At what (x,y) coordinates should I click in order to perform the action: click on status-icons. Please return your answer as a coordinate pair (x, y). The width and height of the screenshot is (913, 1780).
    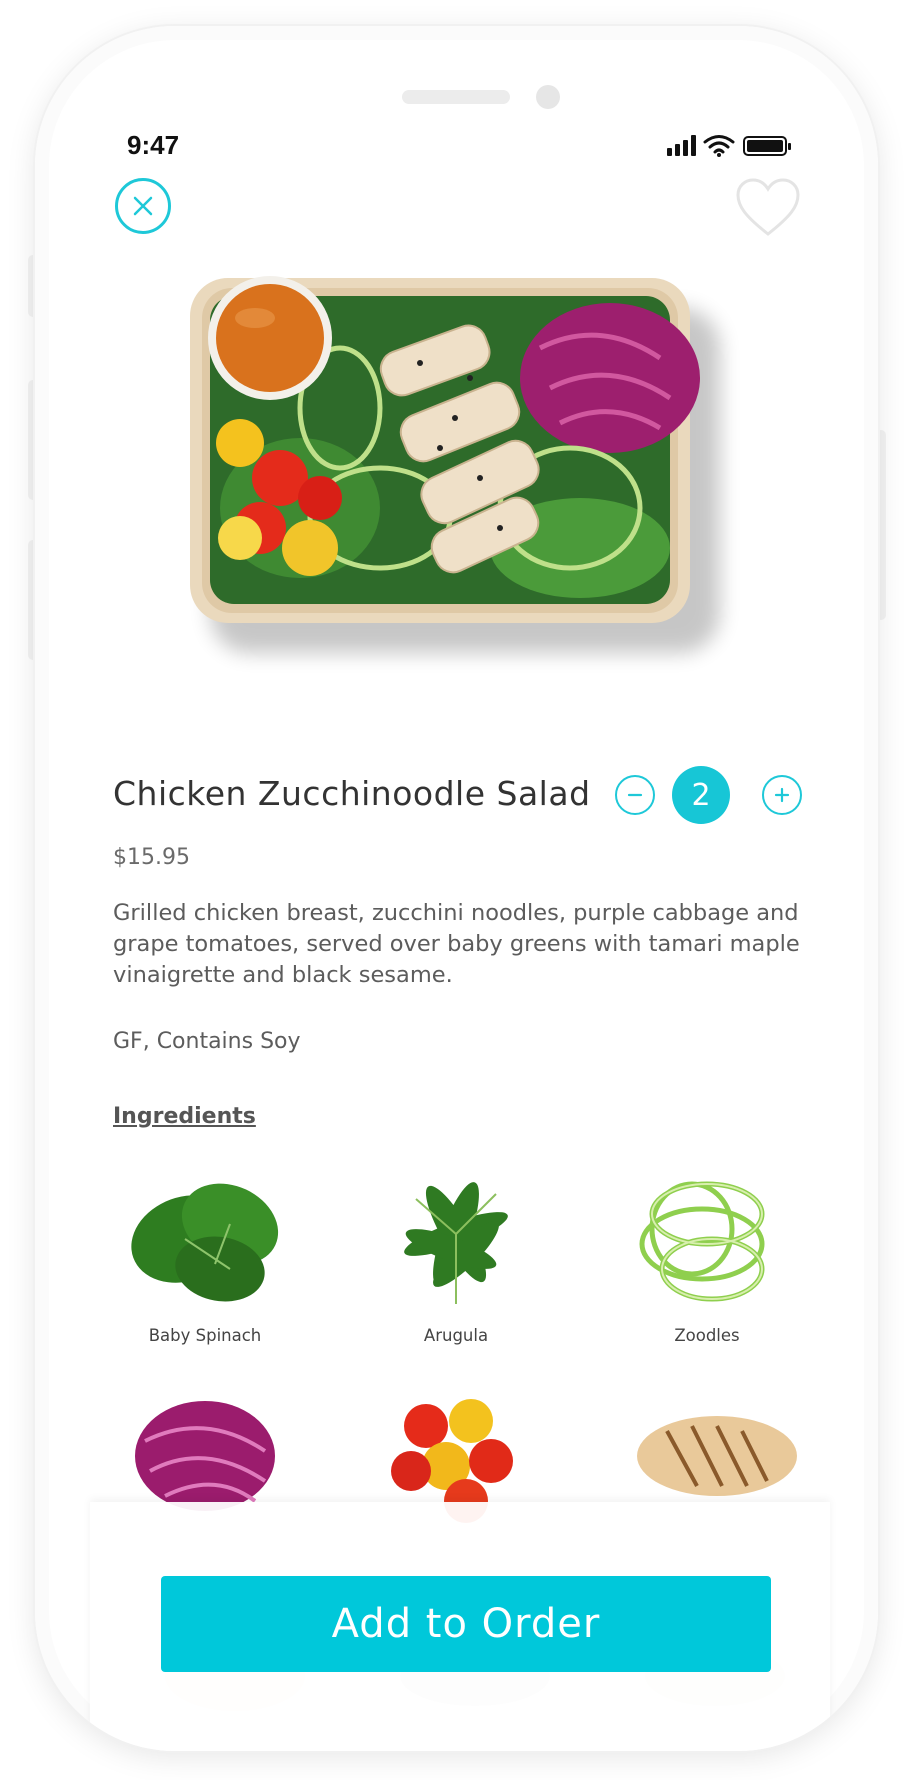
    Looking at the image, I should click on (752, 146).